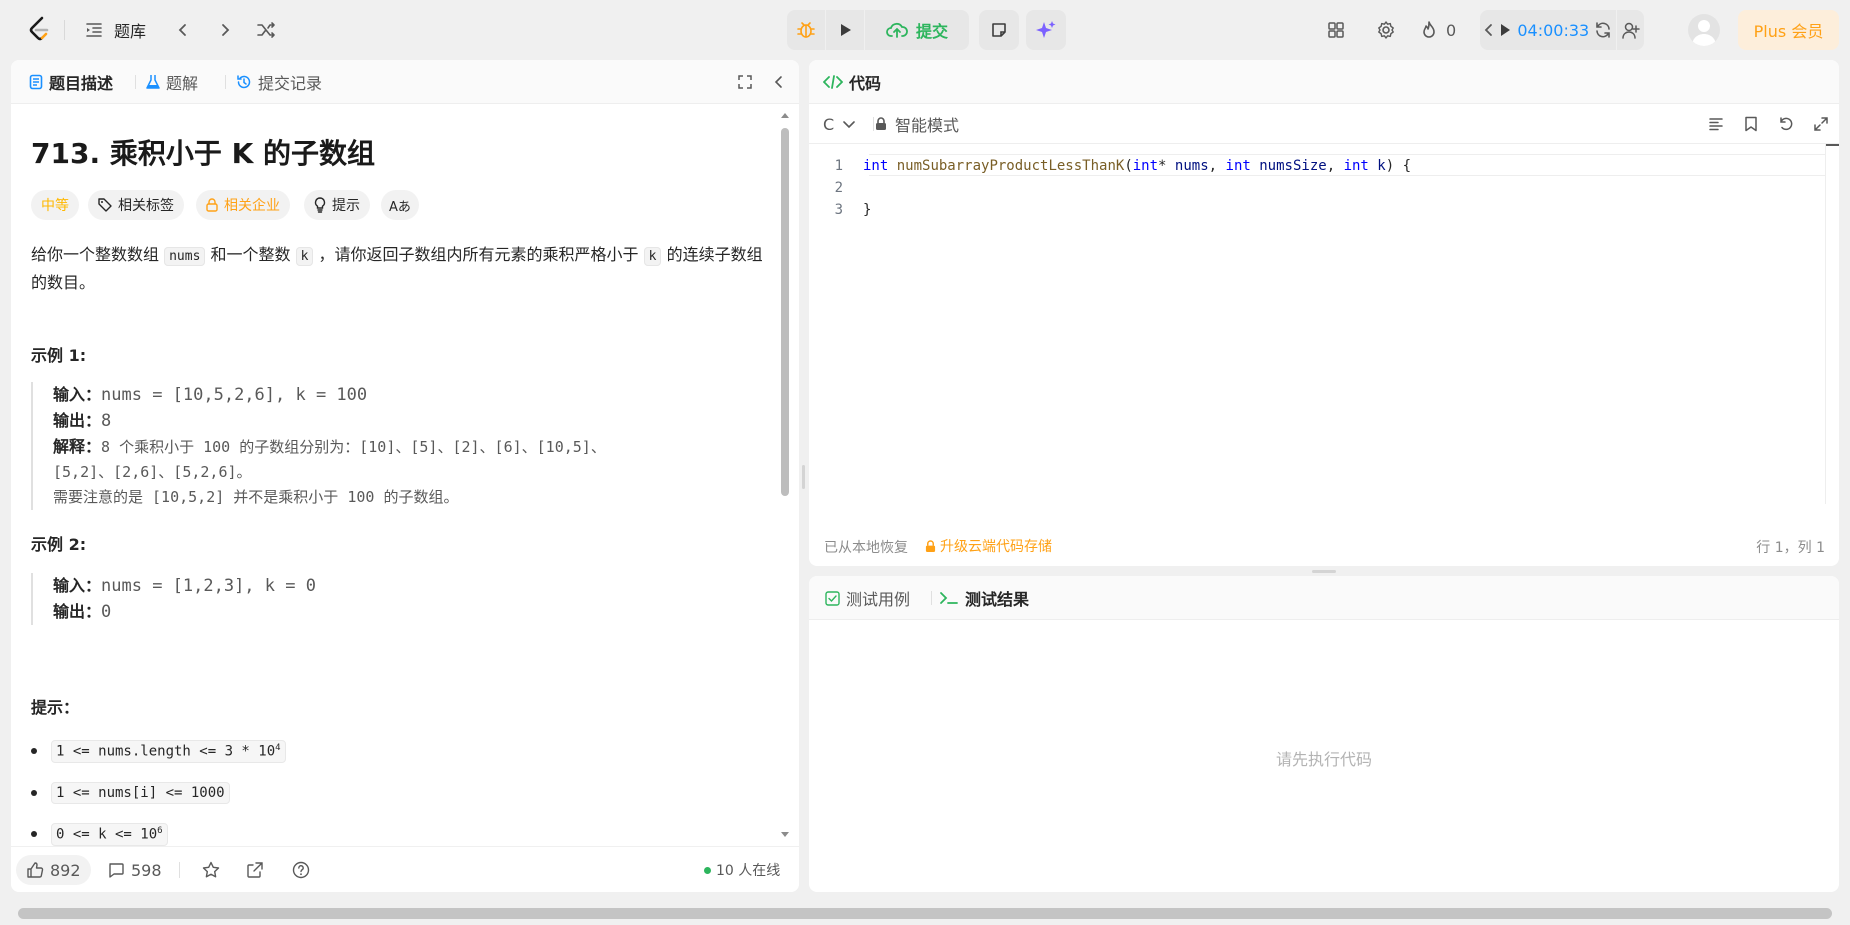 The image size is (1850, 925). I want to click on description-scrollbar, so click(785, 475).